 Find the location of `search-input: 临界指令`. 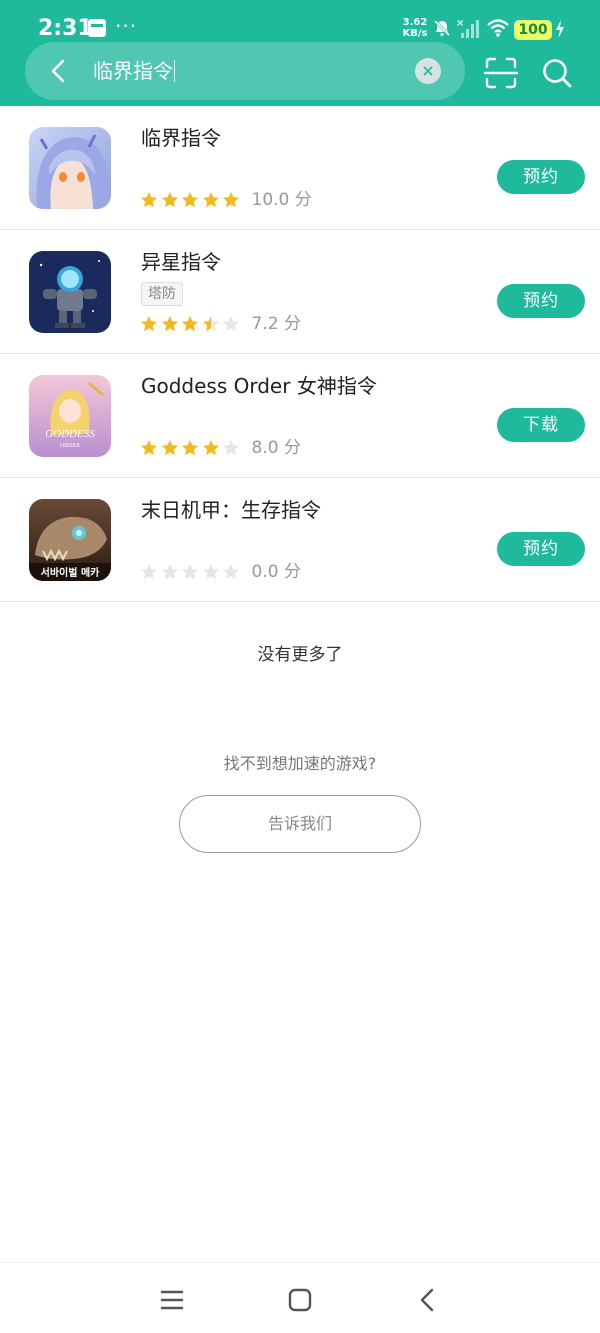

search-input: 临界指令 is located at coordinates (134, 71).